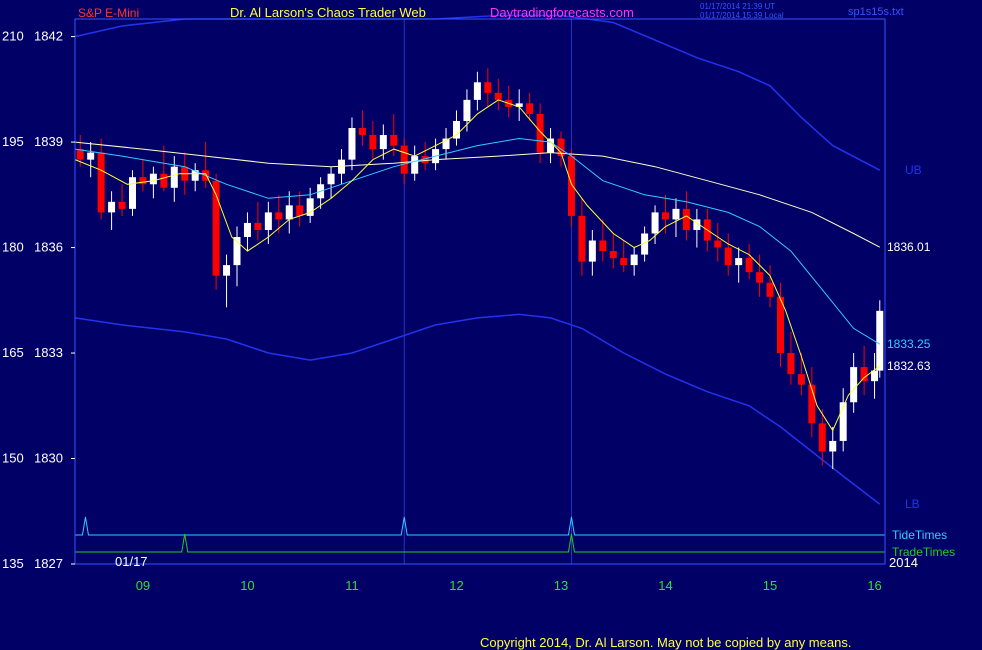  I want to click on x-tick-label: 12, so click(456, 585).